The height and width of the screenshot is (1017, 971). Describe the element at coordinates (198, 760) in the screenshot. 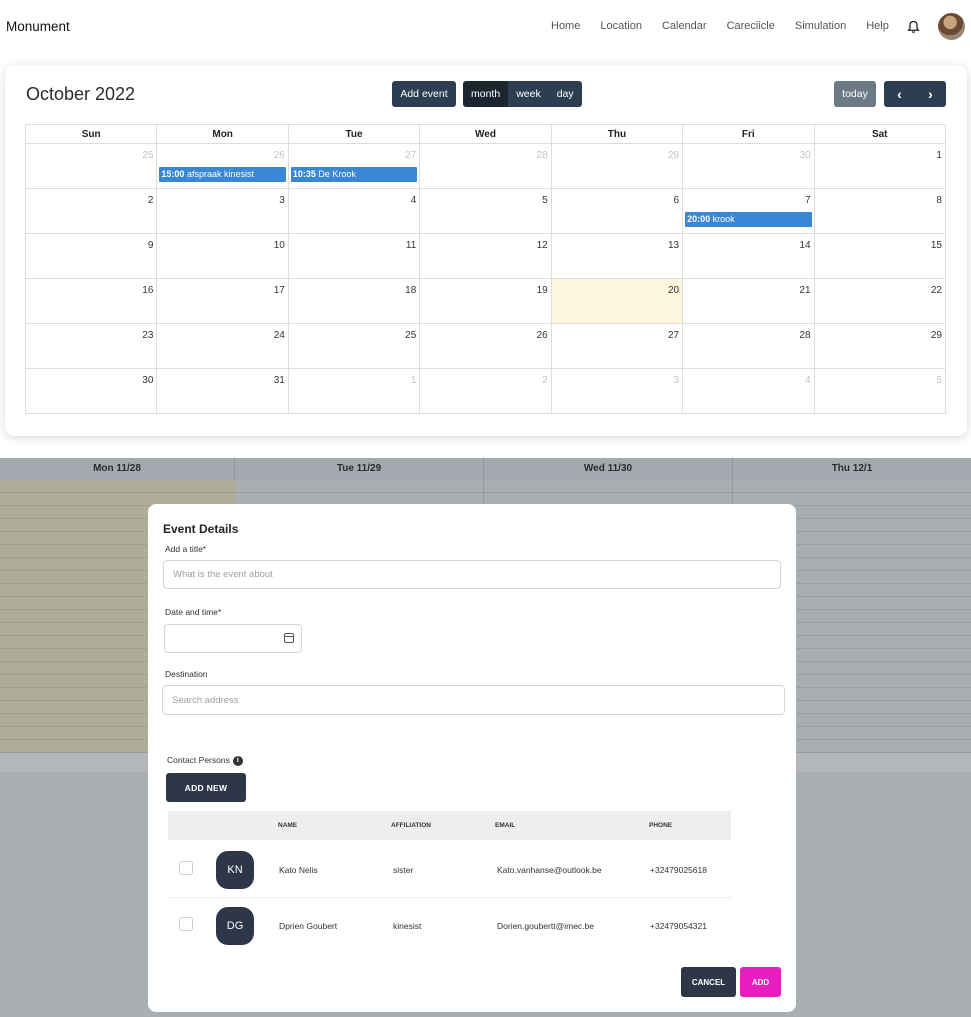

I see `contacts-label: Contact Persons` at that location.